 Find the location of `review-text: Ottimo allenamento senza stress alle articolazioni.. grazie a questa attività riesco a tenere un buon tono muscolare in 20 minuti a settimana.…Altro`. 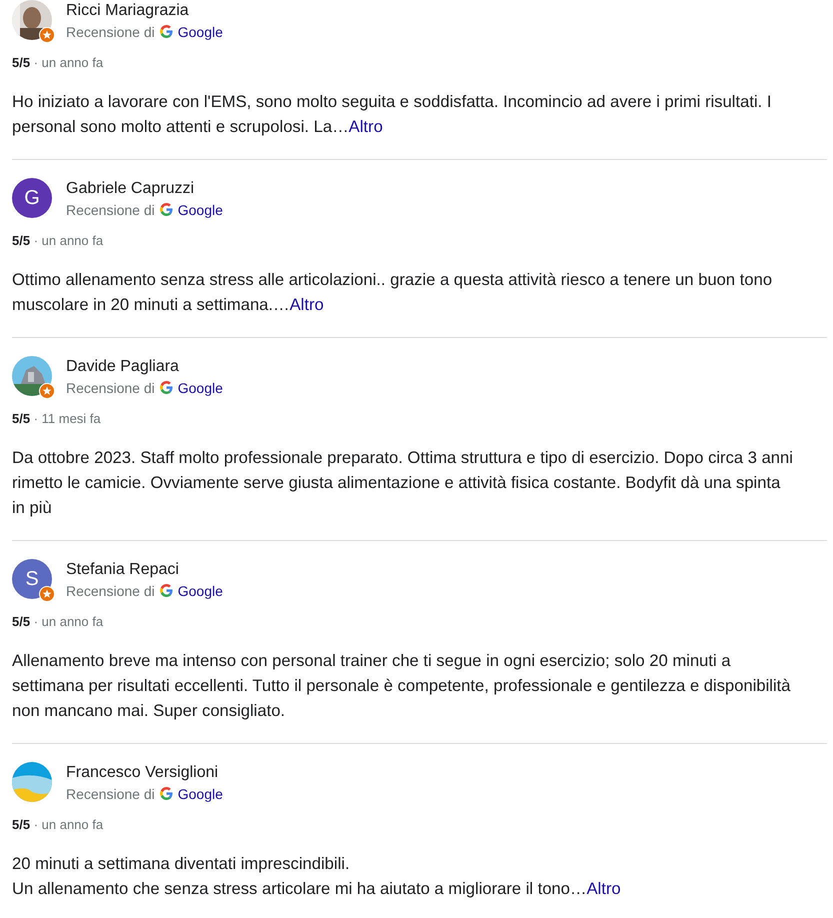

review-text: Ottimo allenamento senza stress alle articolazioni.. grazie a questa attività riesco a tenere un buon tono muscolare in 20 minuti a settimana.…Altro is located at coordinates (393, 292).